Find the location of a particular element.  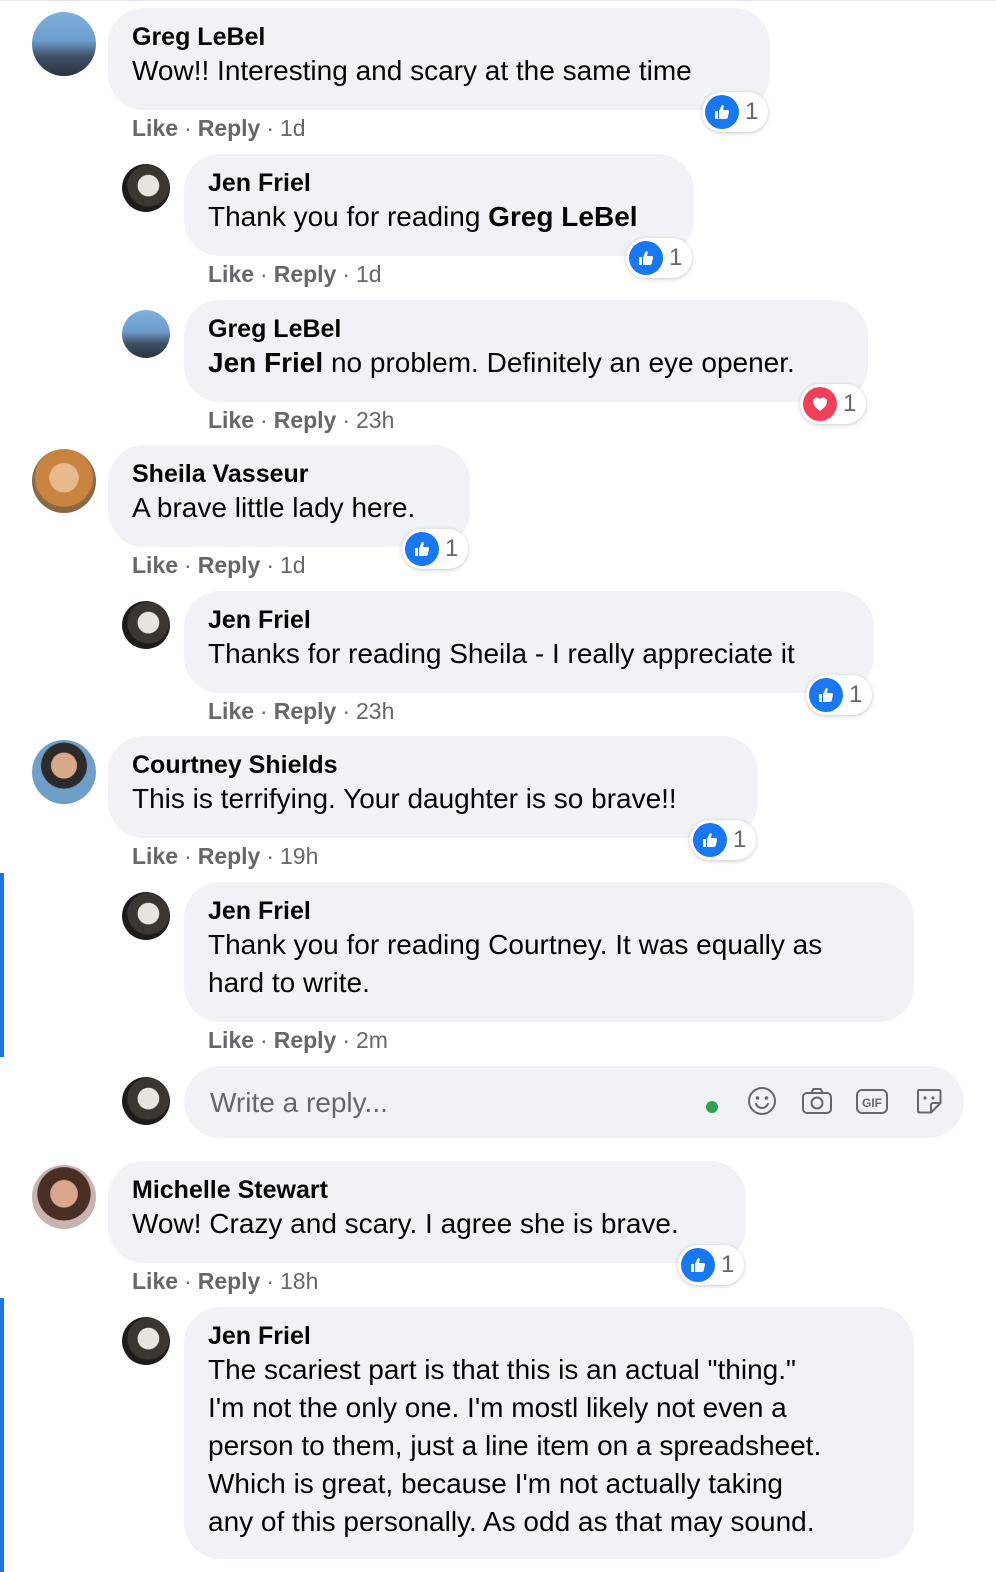

reply-composer: GIF is located at coordinates (574, 1102).